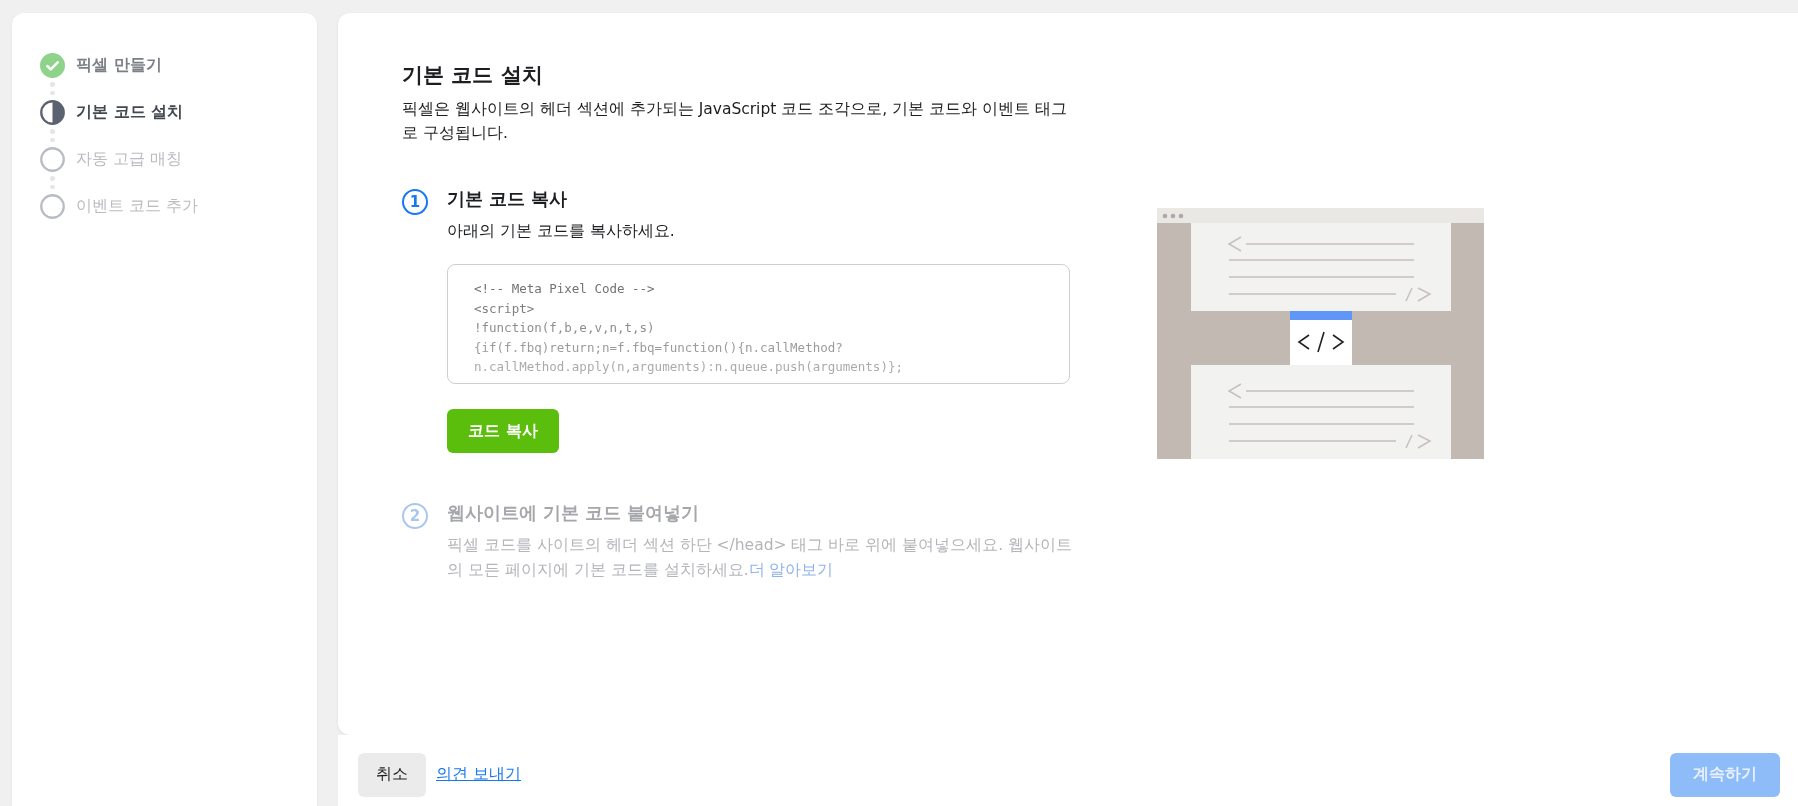 Image resolution: width=1798 pixels, height=806 pixels. What do you see at coordinates (574, 513) in the screenshot?
I see `step-title: 웹사이트에 기본 코드 붙여넣기` at bounding box center [574, 513].